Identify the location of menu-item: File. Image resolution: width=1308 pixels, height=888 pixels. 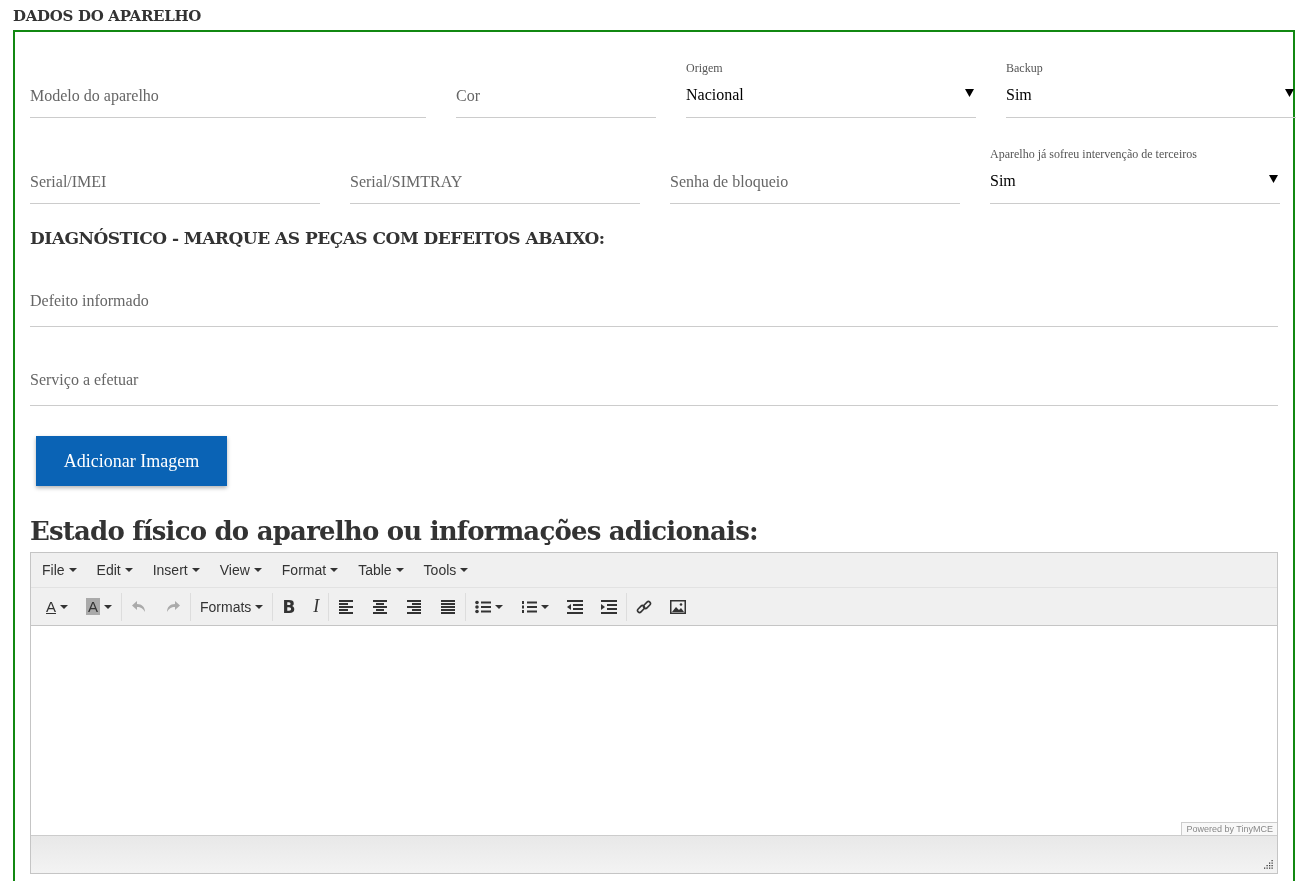
(59, 570).